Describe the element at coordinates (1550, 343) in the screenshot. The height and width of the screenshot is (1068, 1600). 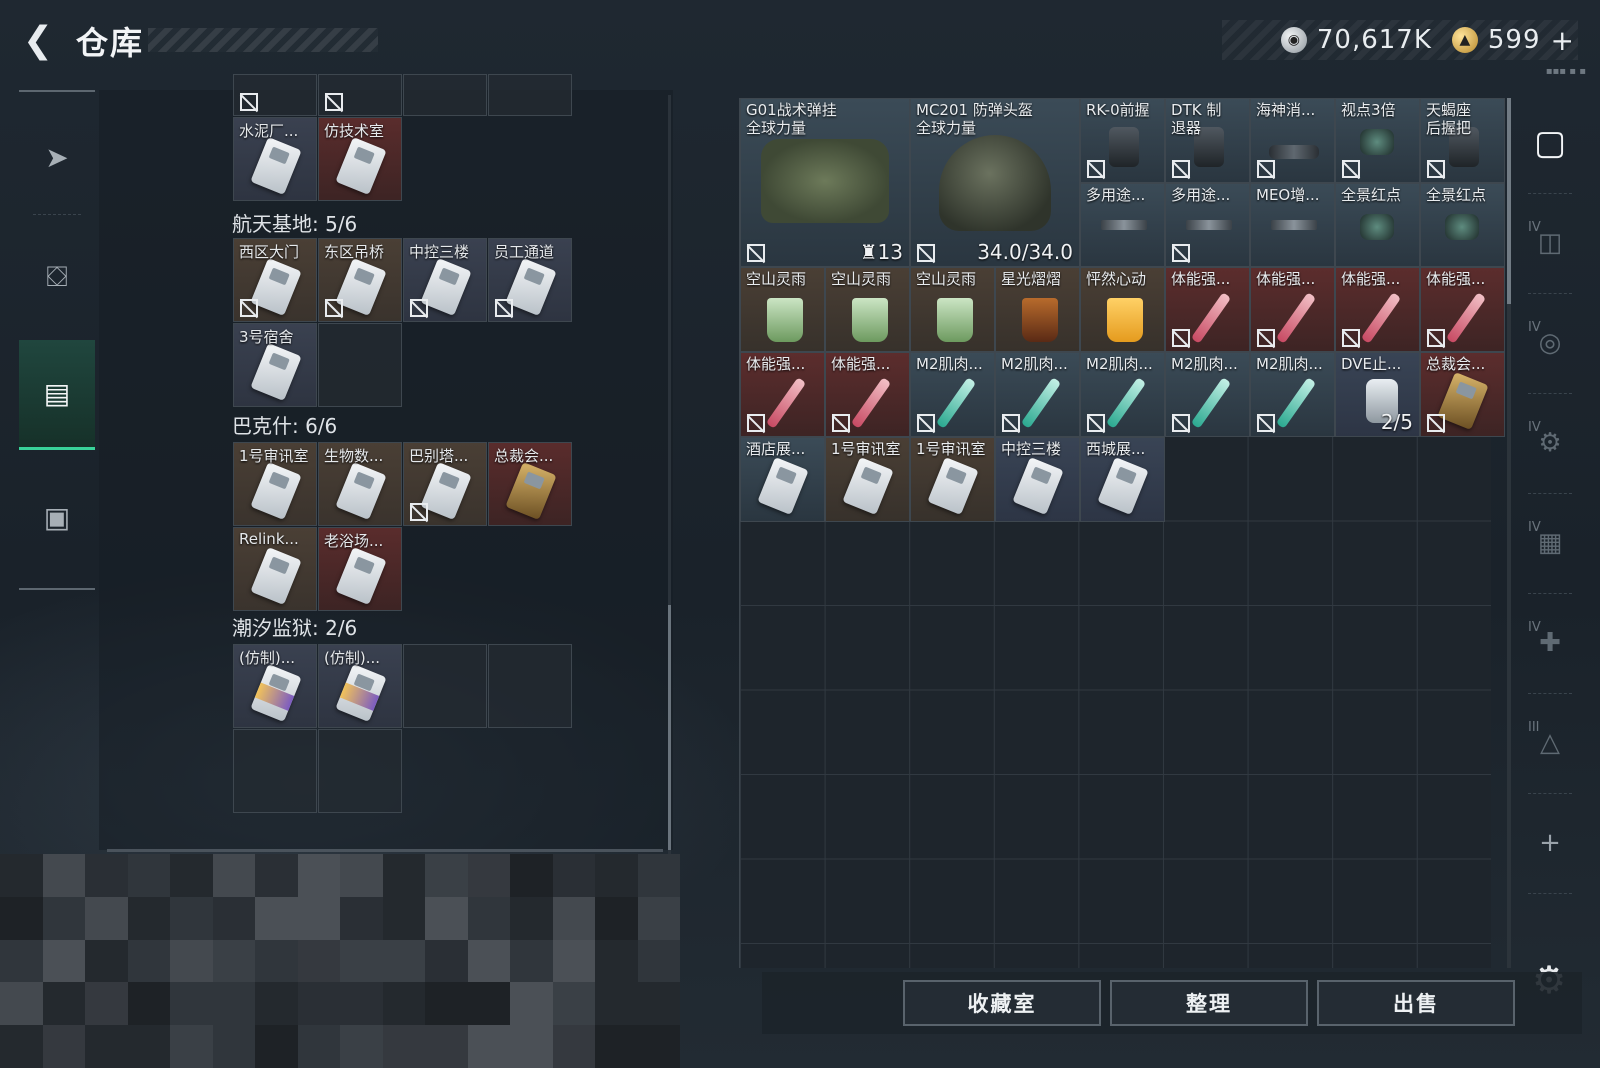
I see `tool-camera-case: IV ◎` at that location.